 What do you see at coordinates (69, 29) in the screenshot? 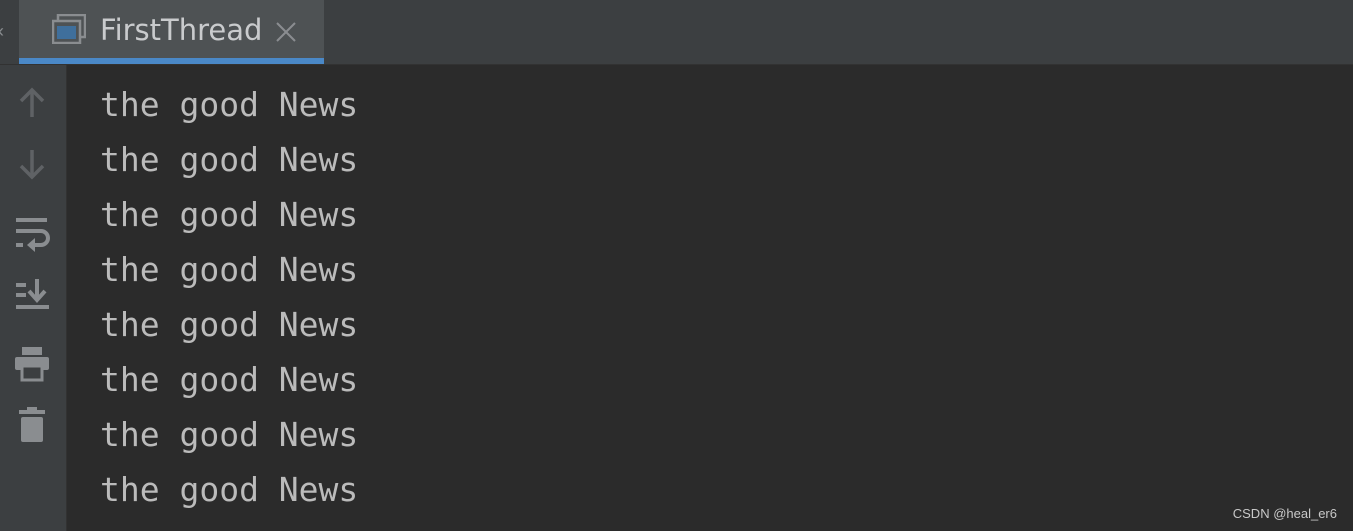
I see `console-window-icon` at bounding box center [69, 29].